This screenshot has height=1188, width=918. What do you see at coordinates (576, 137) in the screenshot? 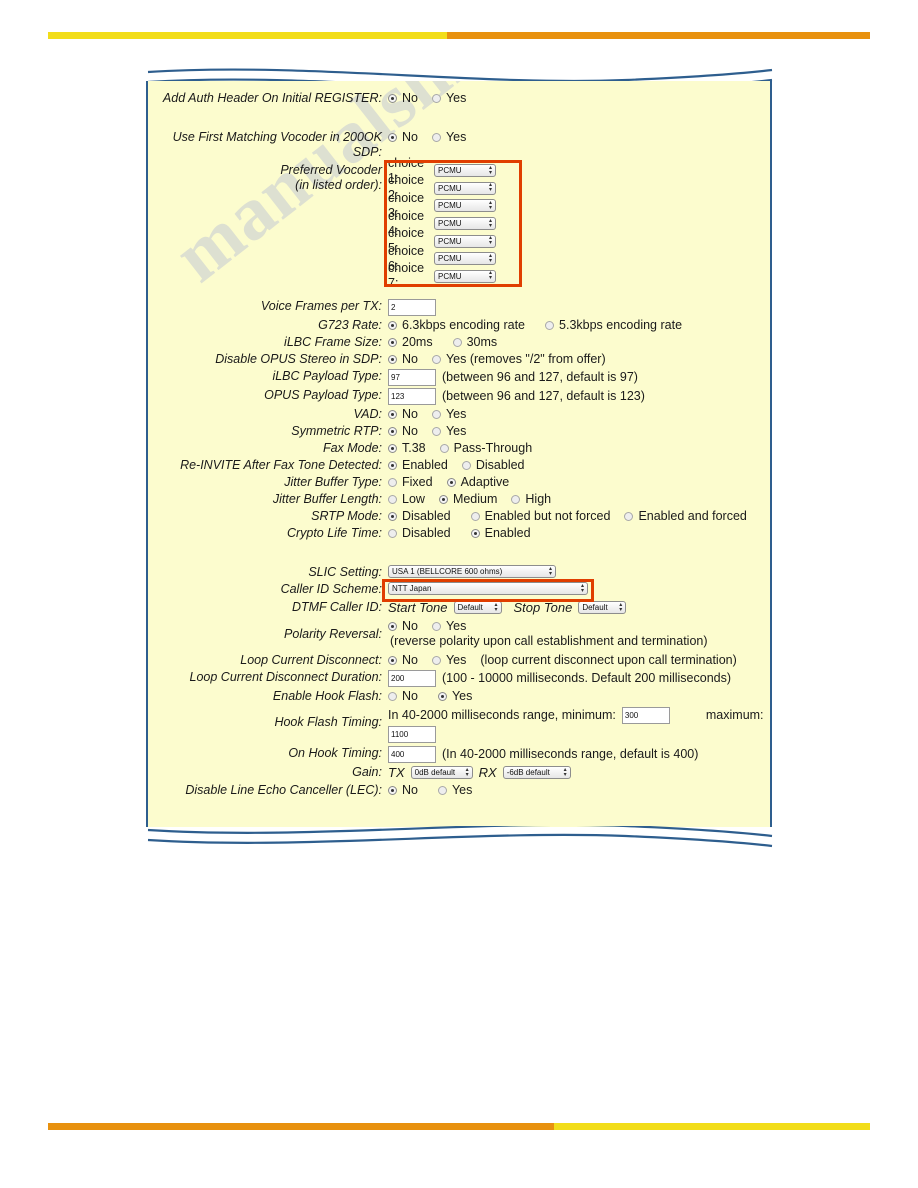
I see `control-use-first-matching-vocoder: No Yes` at bounding box center [576, 137].